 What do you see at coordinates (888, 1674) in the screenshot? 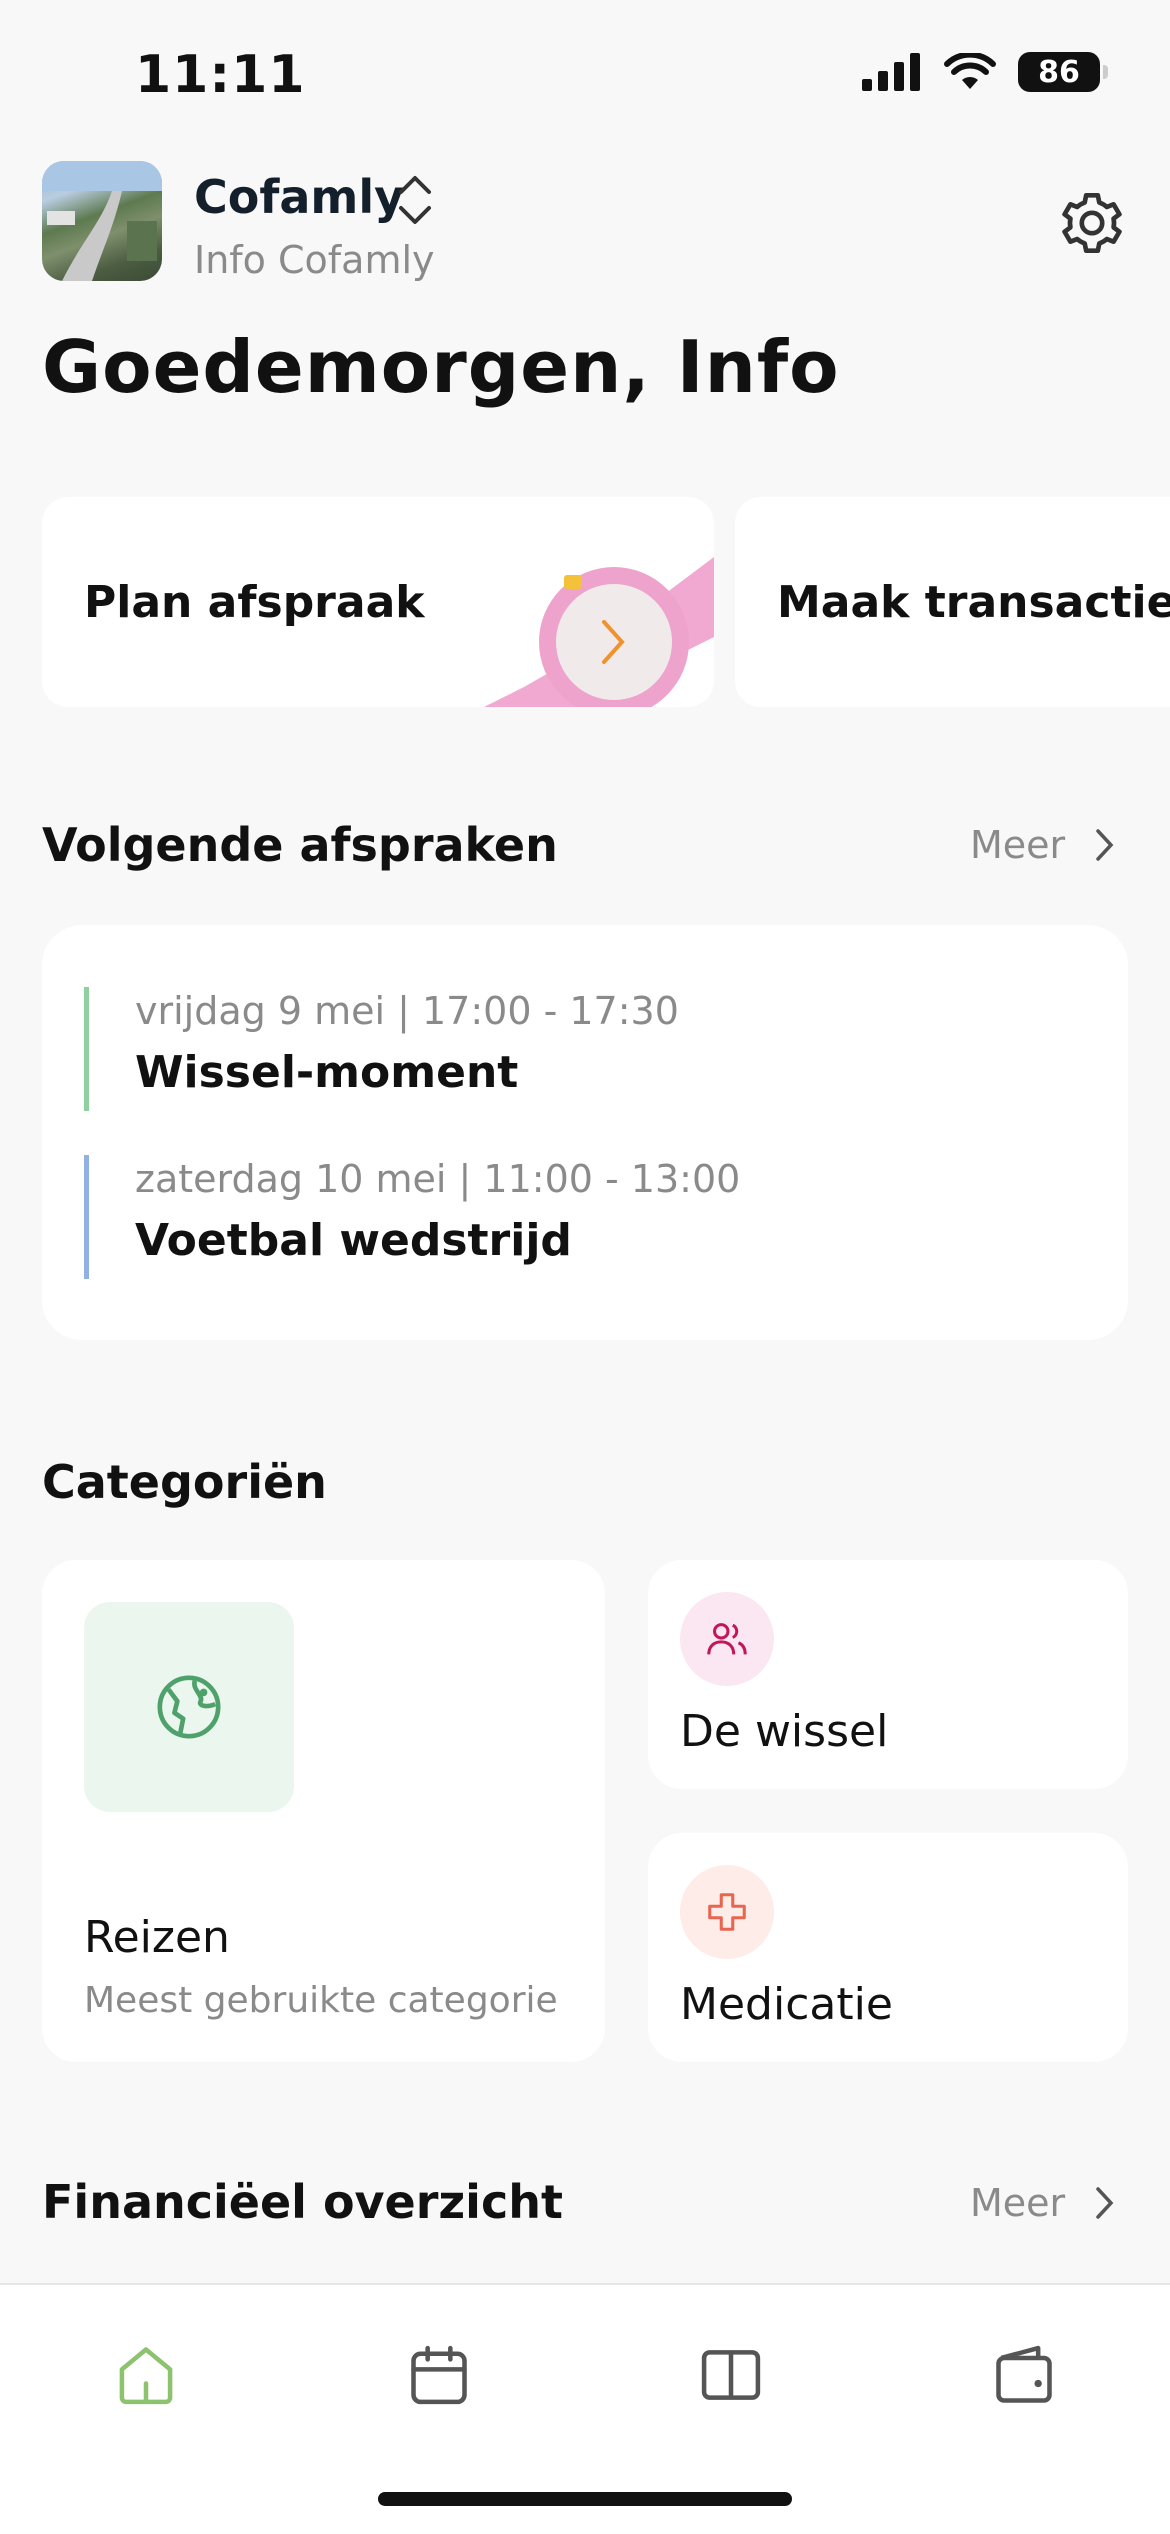
I see `category-card-de-wissel: De wissel` at bounding box center [888, 1674].